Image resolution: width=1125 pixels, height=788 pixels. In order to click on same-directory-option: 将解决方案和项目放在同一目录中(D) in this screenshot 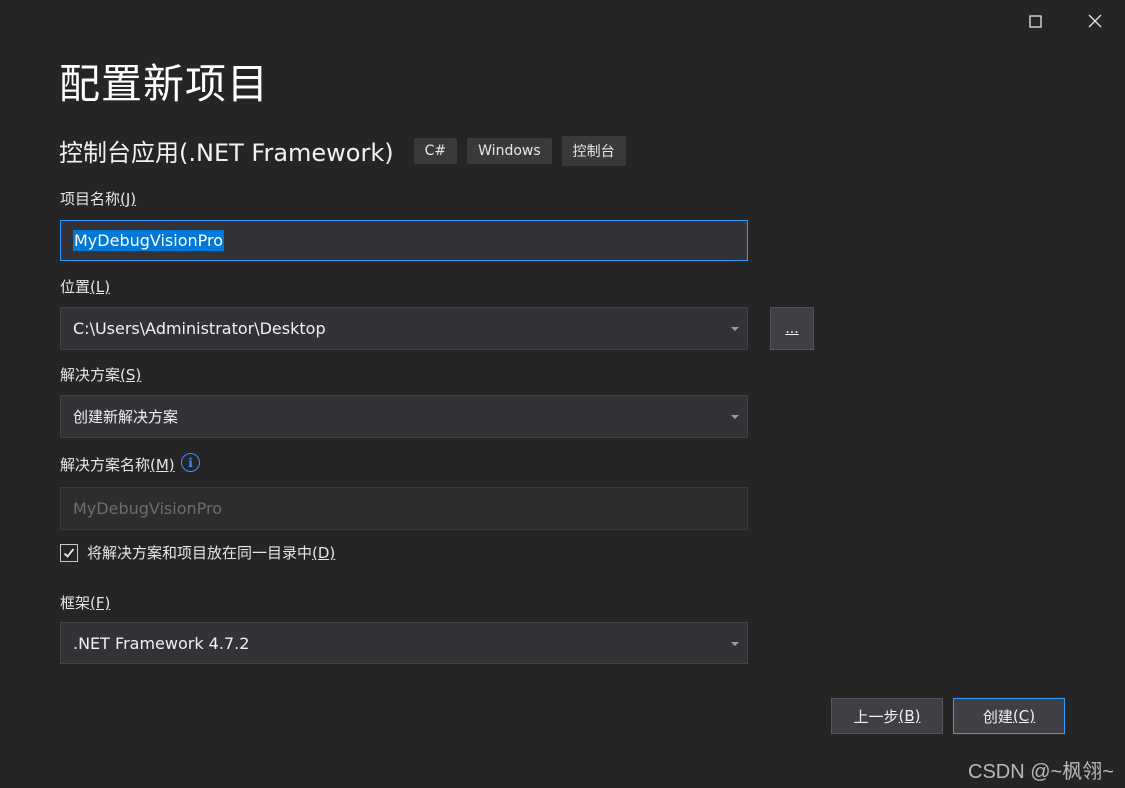, I will do `click(197, 552)`.